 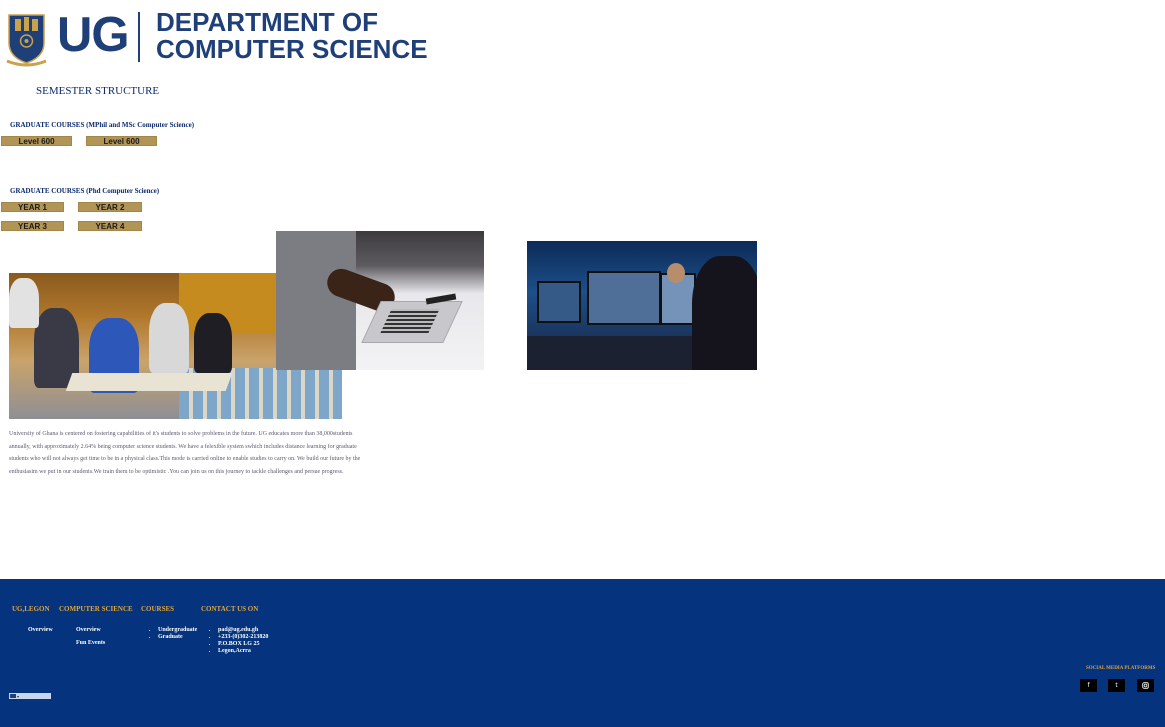 What do you see at coordinates (32, 207) in the screenshot?
I see `year-1-button: YEAR 1` at bounding box center [32, 207].